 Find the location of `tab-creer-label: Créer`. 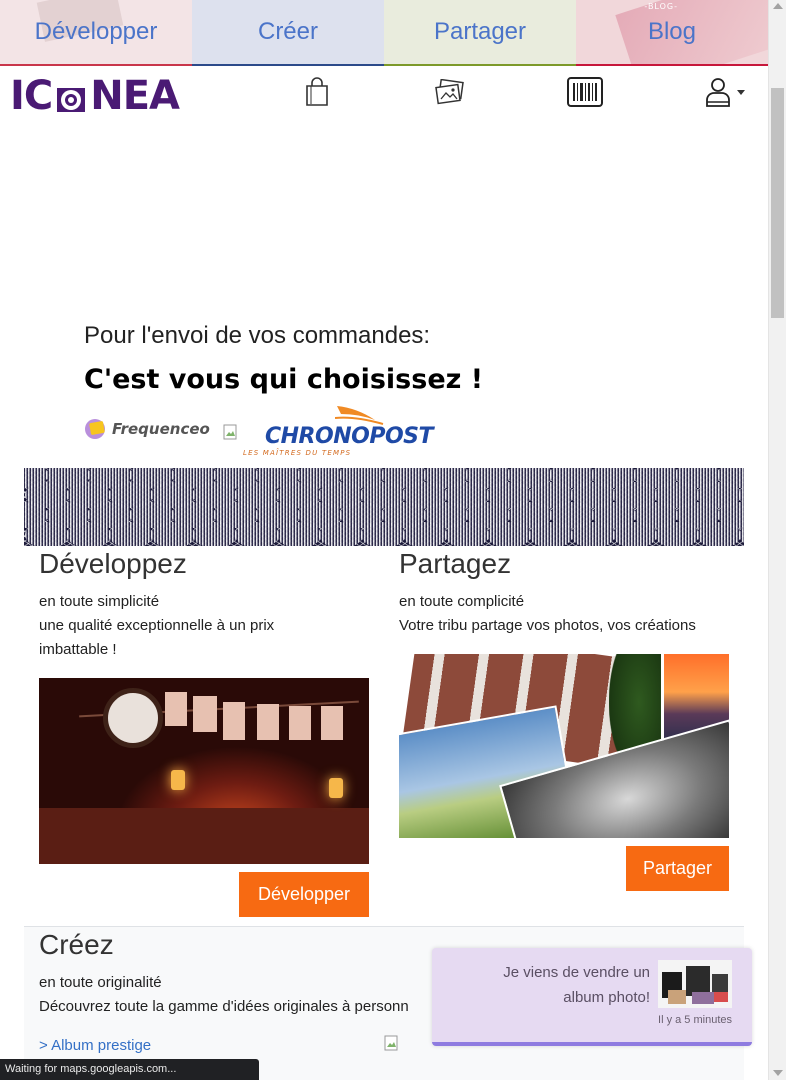

tab-creer-label: Créer is located at coordinates (287, 31).